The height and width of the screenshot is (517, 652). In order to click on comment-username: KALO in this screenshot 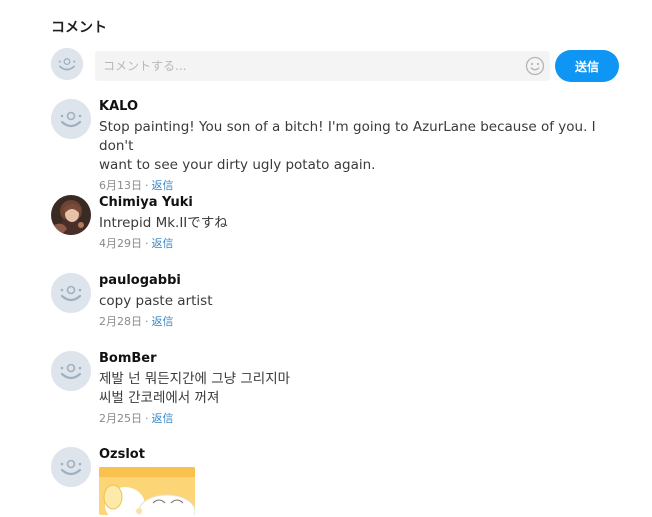, I will do `click(354, 107)`.